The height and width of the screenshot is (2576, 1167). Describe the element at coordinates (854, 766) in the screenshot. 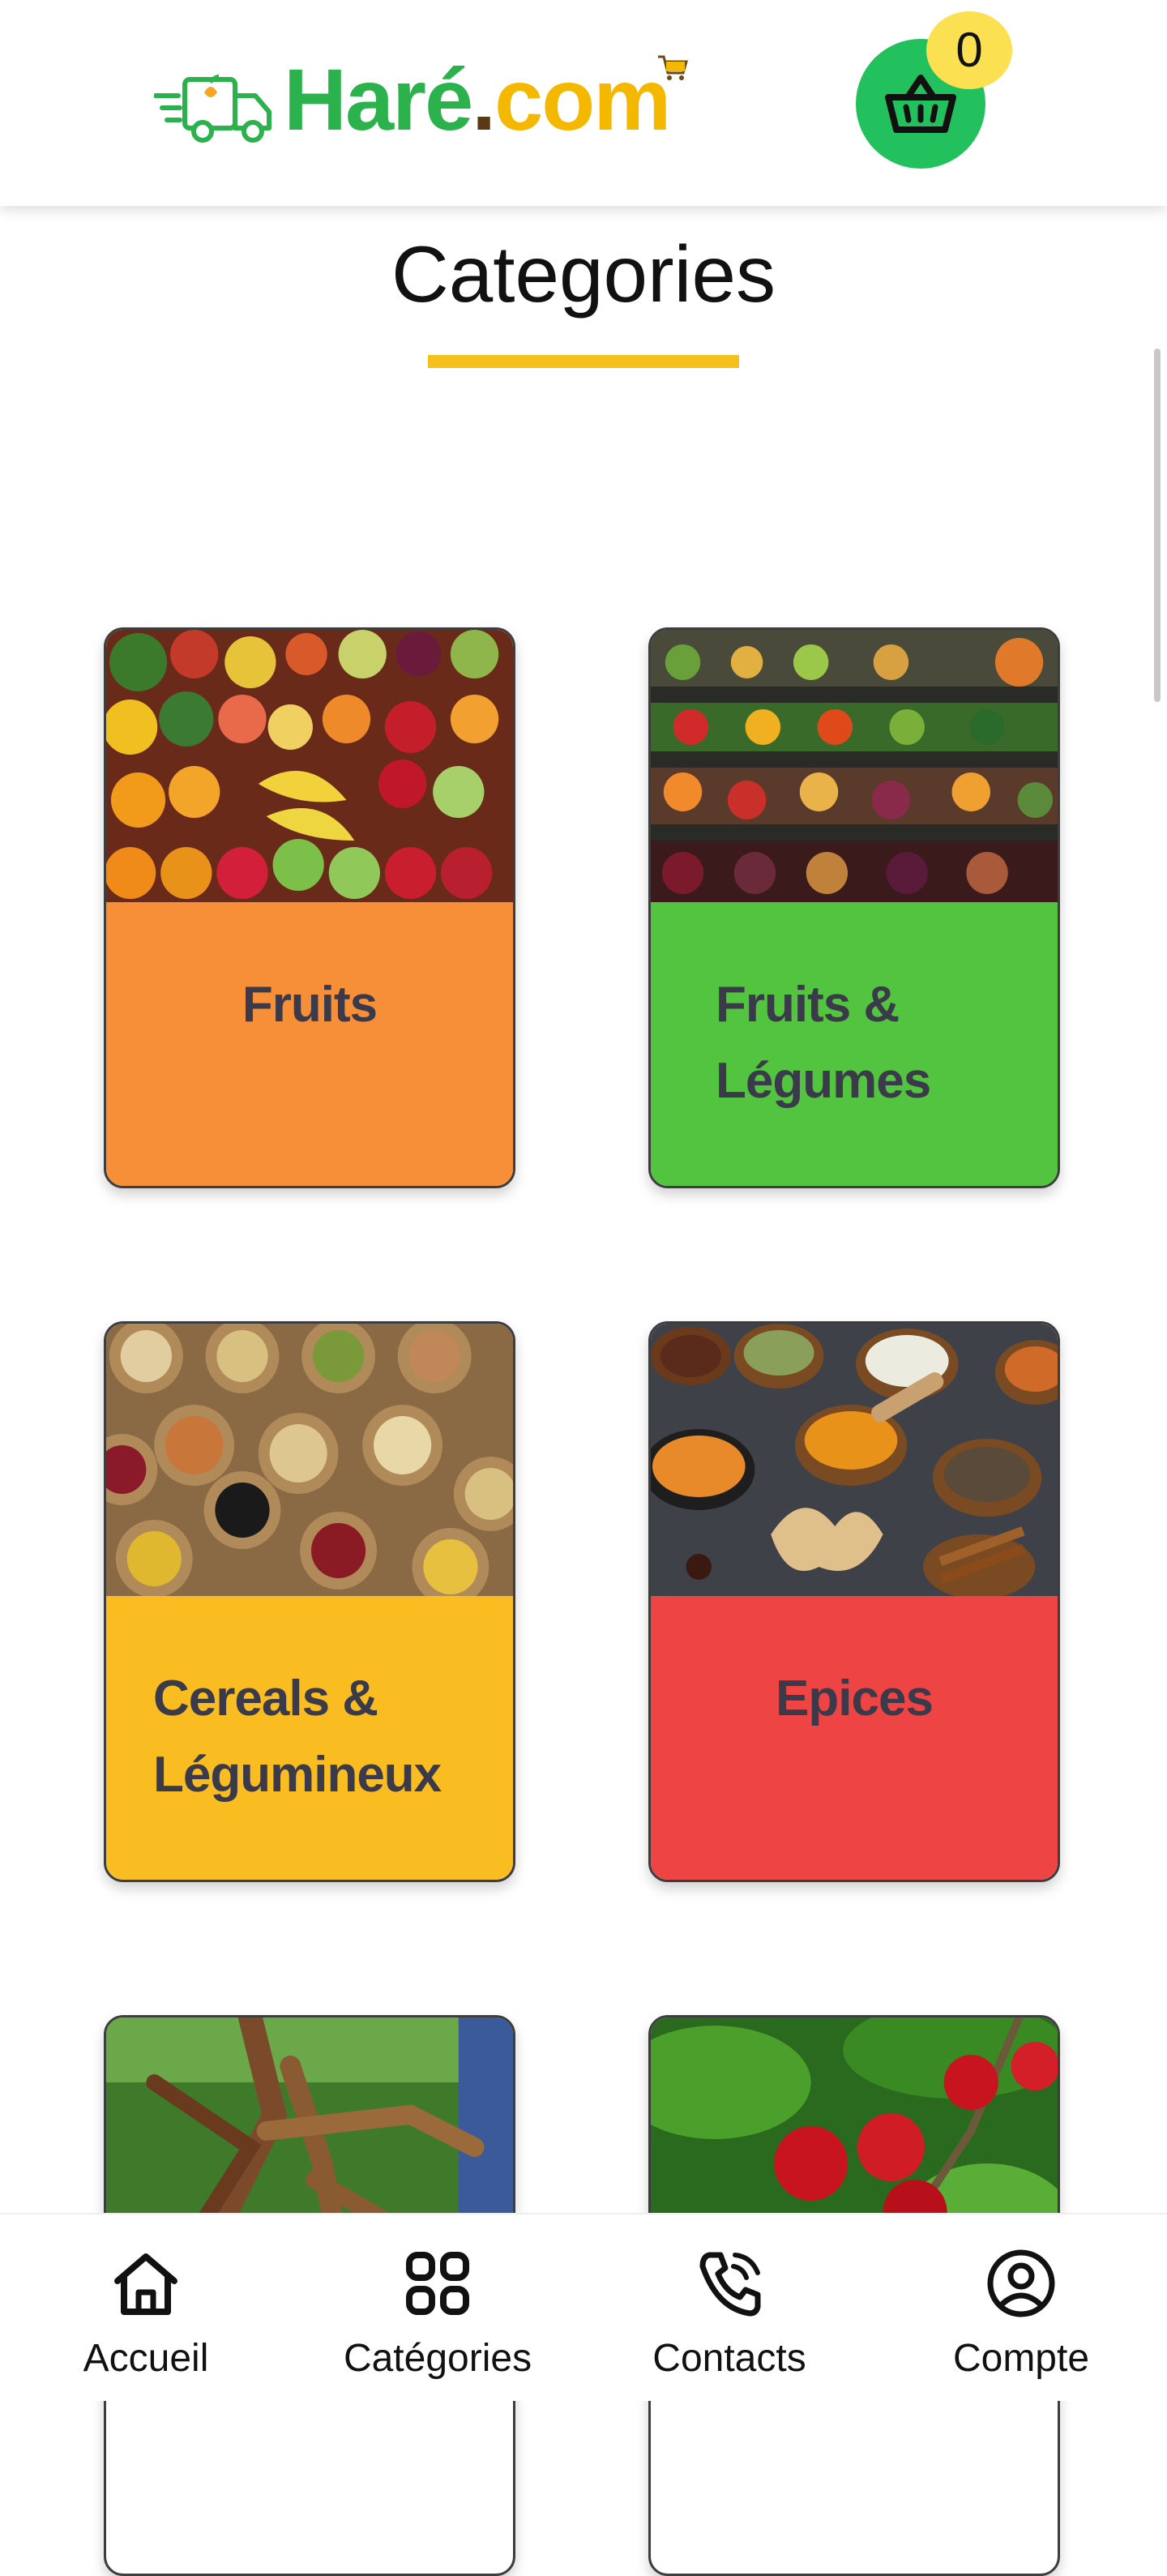

I see `vegetable-market-image` at that location.